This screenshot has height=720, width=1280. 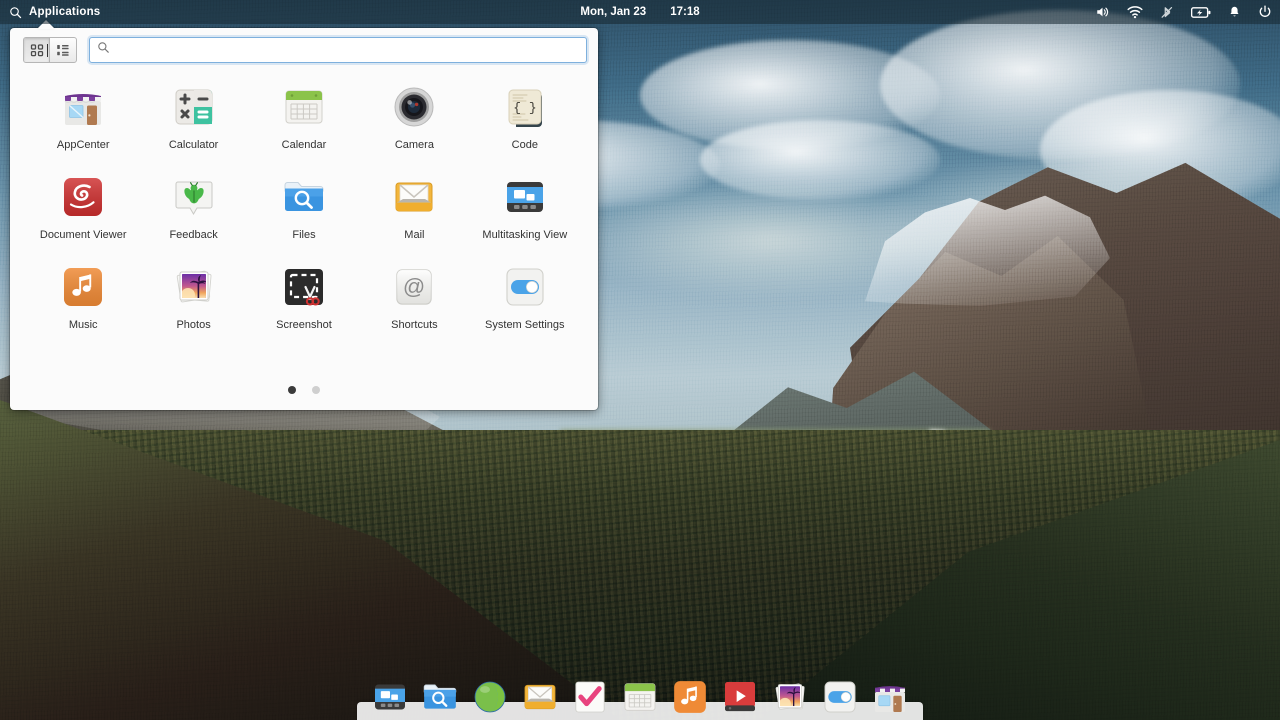 I want to click on screenshot-icon, so click(x=304, y=287).